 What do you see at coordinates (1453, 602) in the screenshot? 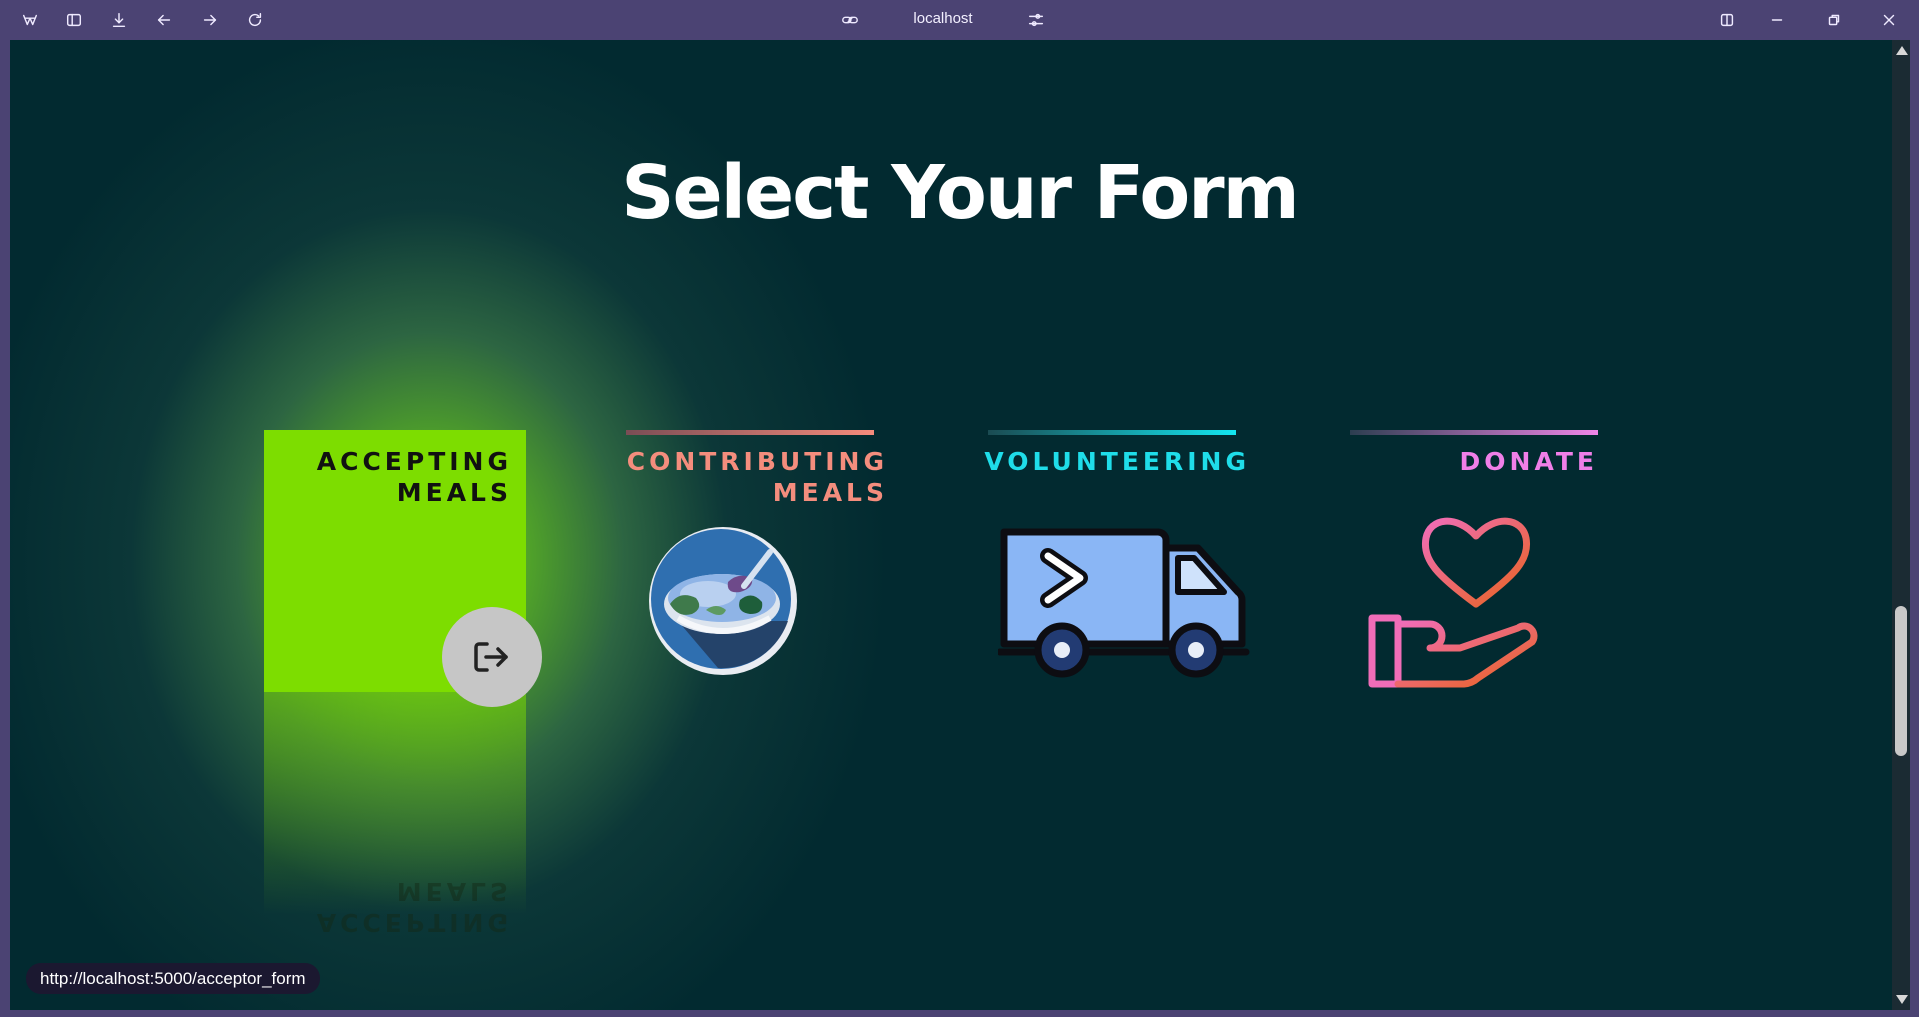
I see `heart-hand-icon` at bounding box center [1453, 602].